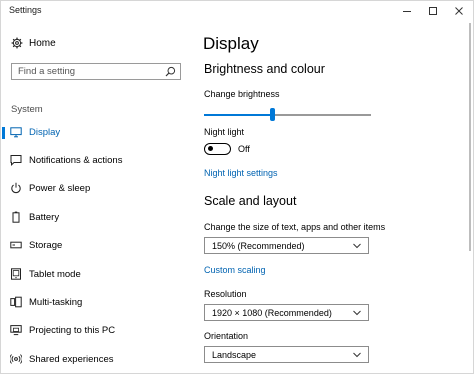 This screenshot has height=374, width=474. I want to click on scale-layout-heading: Scale and layout, so click(250, 201).